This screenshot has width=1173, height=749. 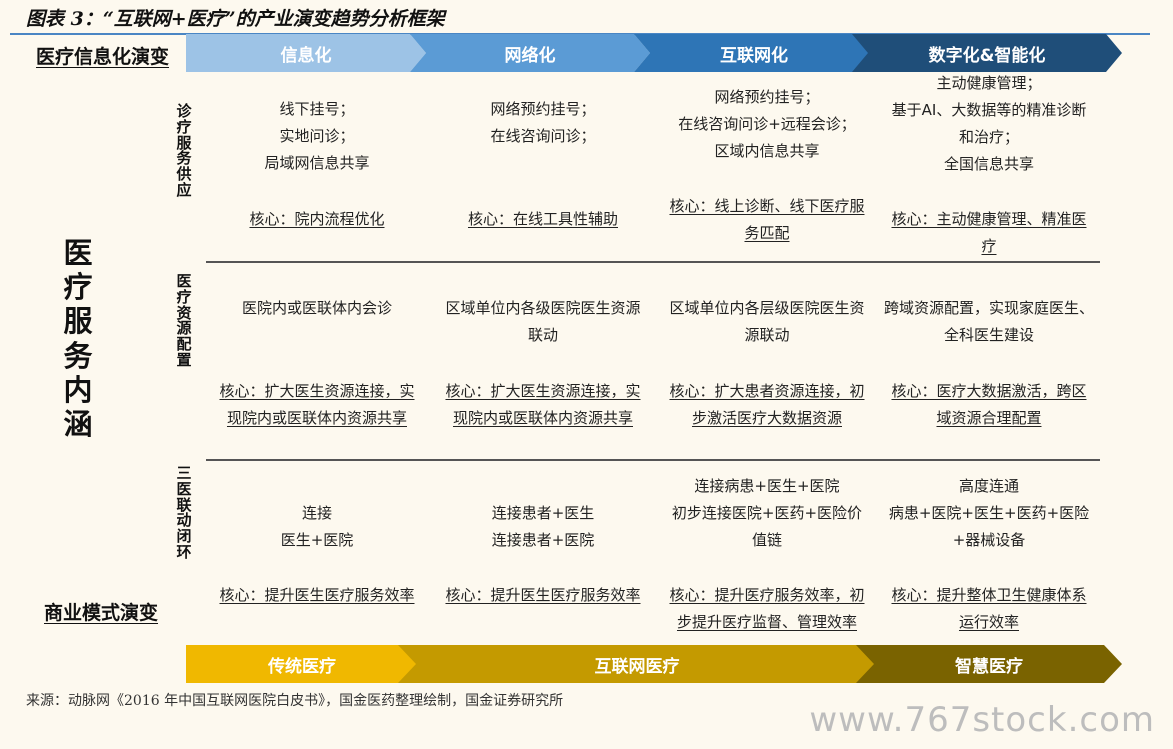 I want to click on core-s3-c2: 核心：提升医生医疗服务效率, so click(x=543, y=595).